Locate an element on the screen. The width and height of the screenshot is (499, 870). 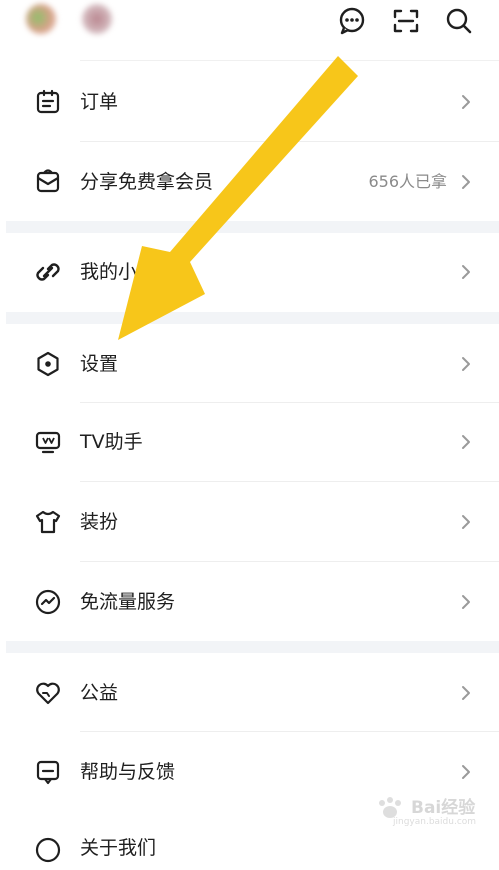
menu-item-help-feedback: 帮助与反馈 is located at coordinates (249, 772).